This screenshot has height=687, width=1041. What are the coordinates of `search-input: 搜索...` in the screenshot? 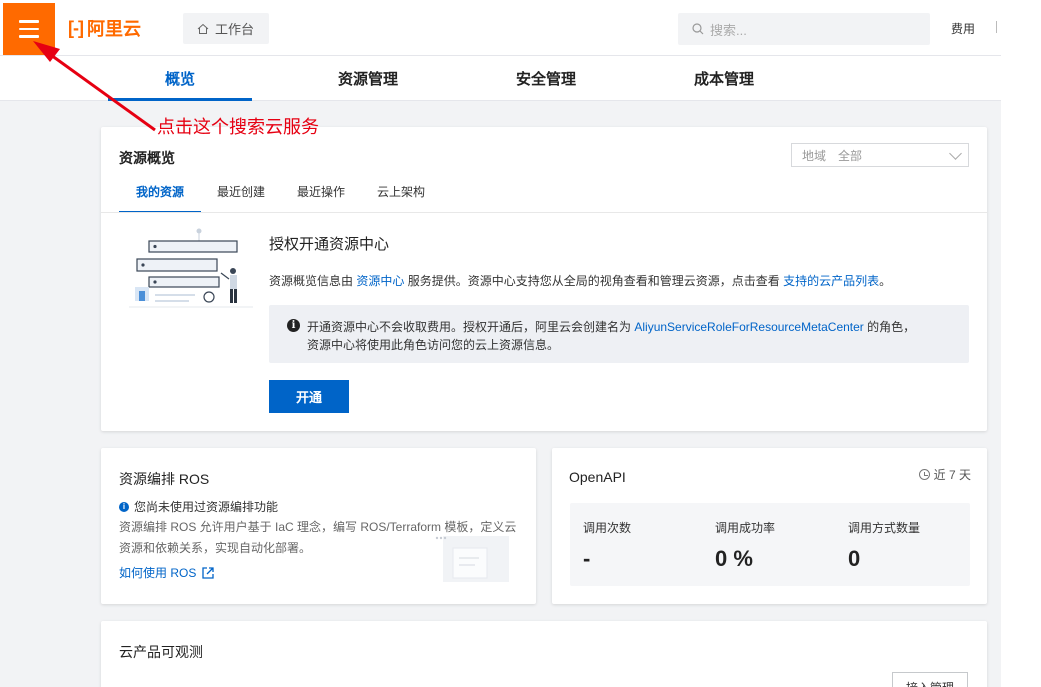 It's located at (804, 29).